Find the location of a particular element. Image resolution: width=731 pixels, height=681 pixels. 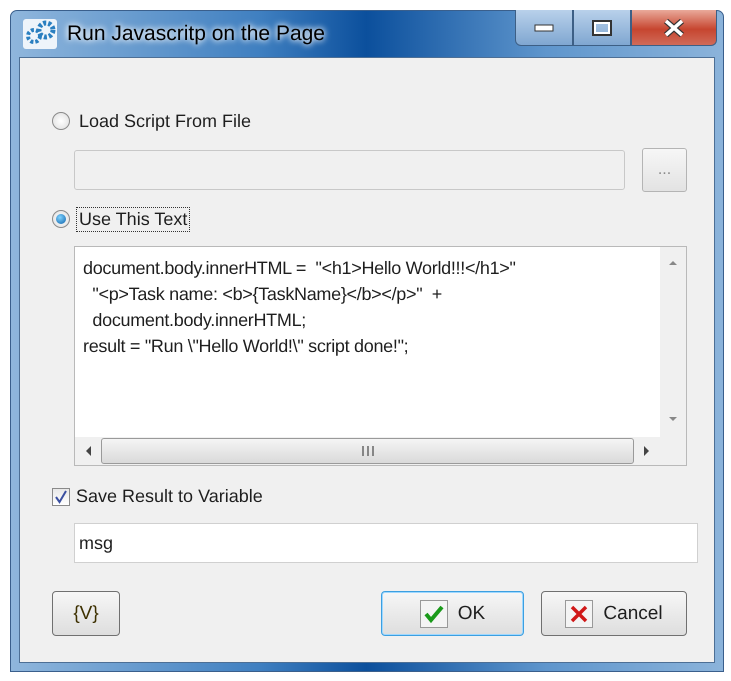

cancel-button: Cancel is located at coordinates (614, 613).